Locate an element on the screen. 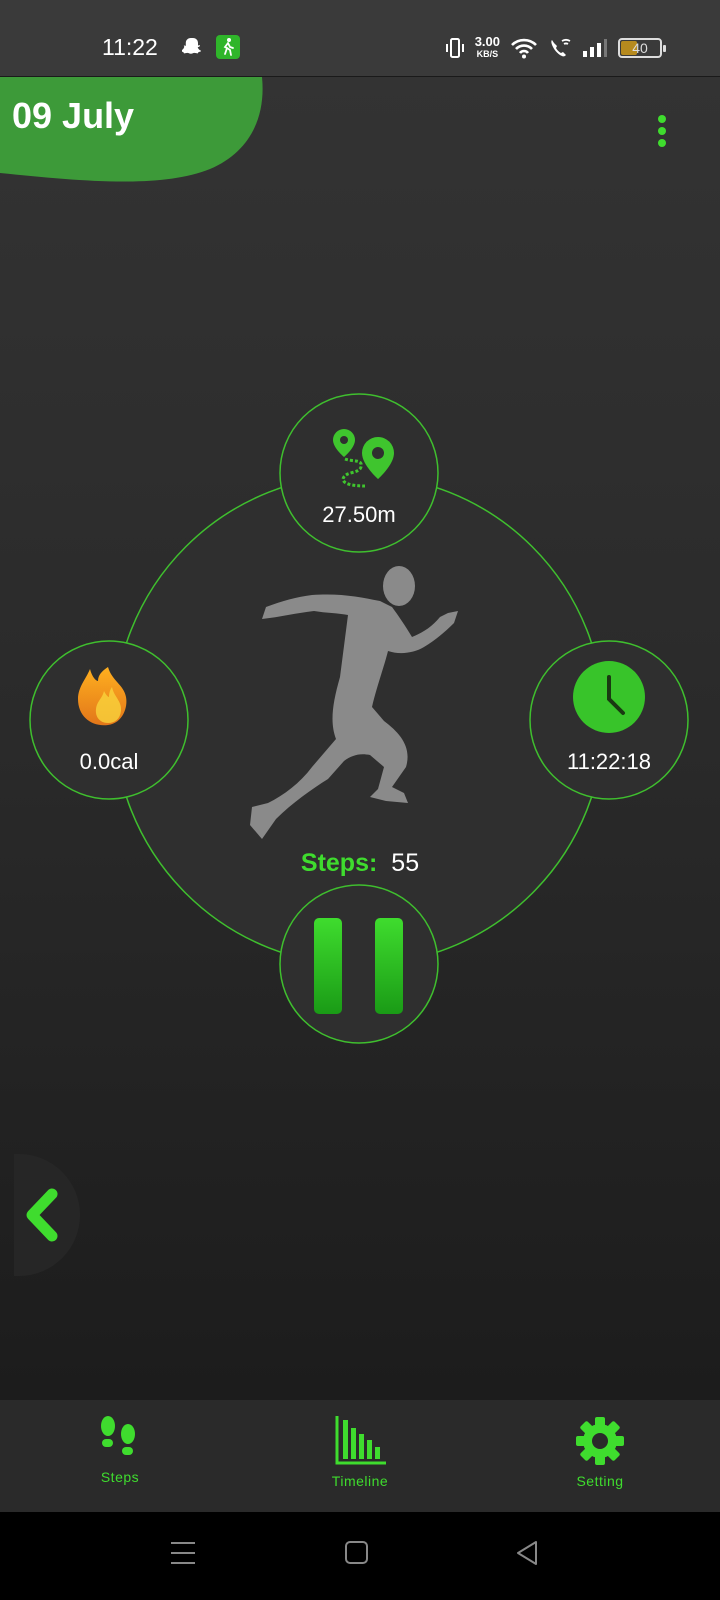 The height and width of the screenshot is (1600, 720). steps-counter: Steps: 55 is located at coordinates (360, 863).